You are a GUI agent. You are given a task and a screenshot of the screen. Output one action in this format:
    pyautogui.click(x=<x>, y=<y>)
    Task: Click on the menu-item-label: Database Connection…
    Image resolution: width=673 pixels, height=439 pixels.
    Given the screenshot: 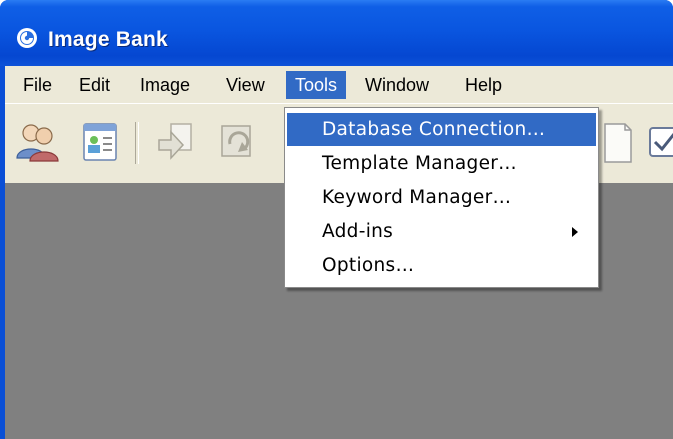 What is the action you would take?
    pyautogui.click(x=434, y=129)
    